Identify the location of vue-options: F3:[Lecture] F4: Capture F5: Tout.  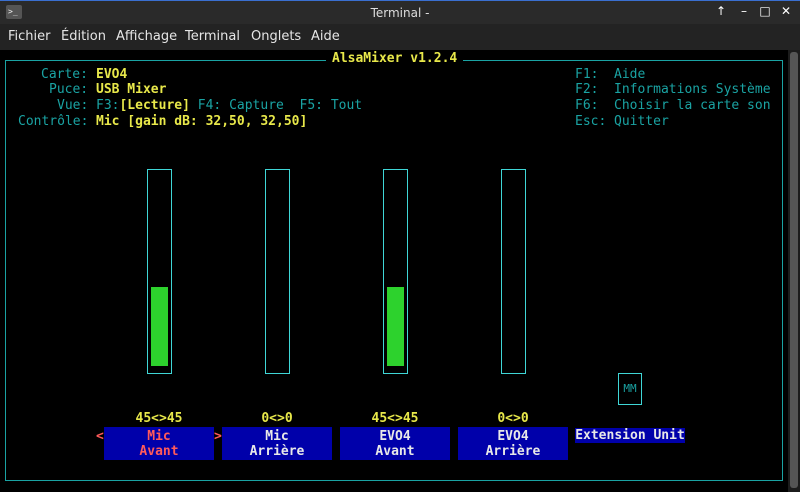
(229, 105).